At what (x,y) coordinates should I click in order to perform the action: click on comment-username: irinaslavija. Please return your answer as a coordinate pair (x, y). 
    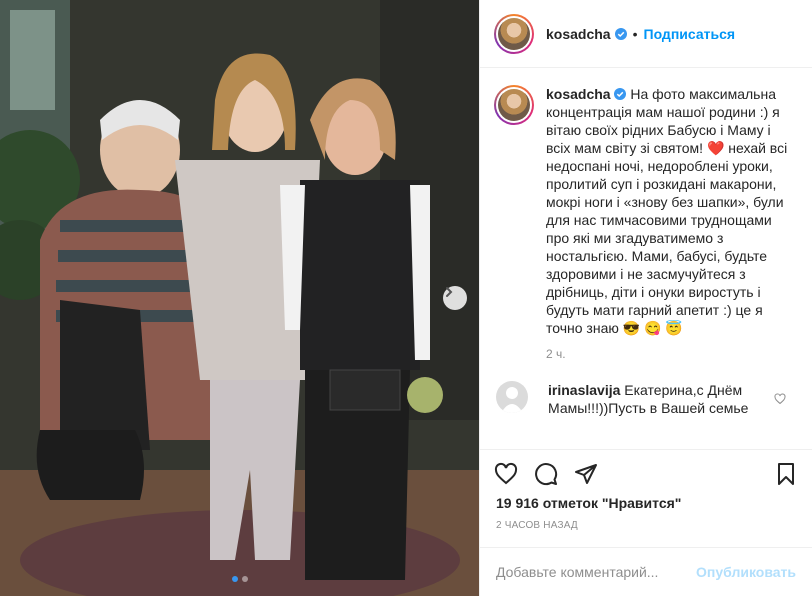
    Looking at the image, I should click on (584, 390).